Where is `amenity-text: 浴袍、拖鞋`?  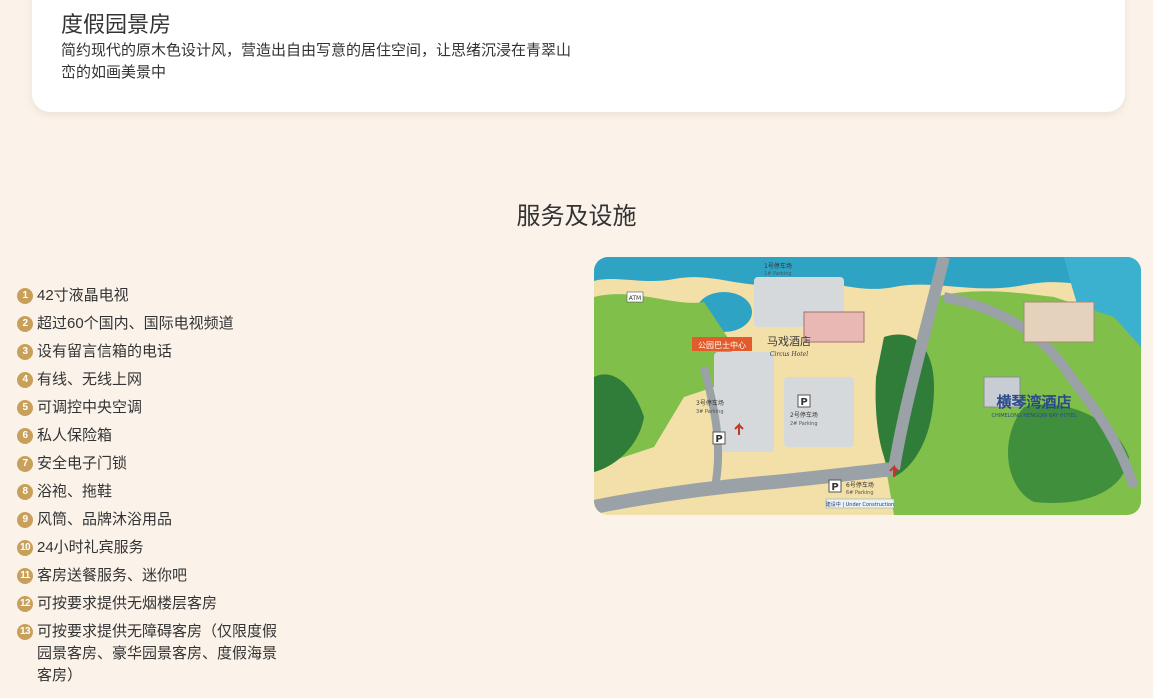 amenity-text: 浴袍、拖鞋 is located at coordinates (75, 491).